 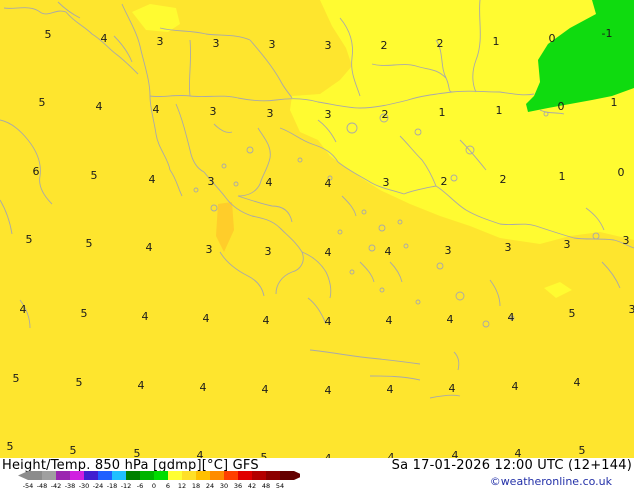 What do you see at coordinates (210, 486) in the screenshot?
I see `colorbar-tick: 24` at bounding box center [210, 486].